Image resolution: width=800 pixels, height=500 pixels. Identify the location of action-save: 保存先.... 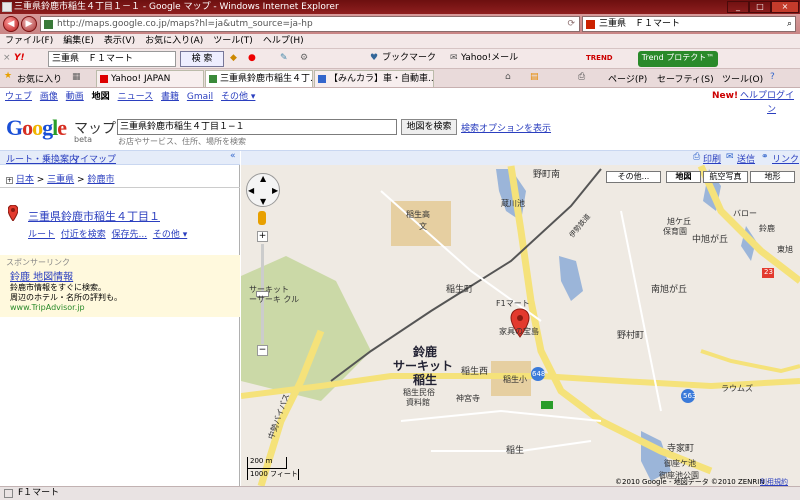
(130, 235).